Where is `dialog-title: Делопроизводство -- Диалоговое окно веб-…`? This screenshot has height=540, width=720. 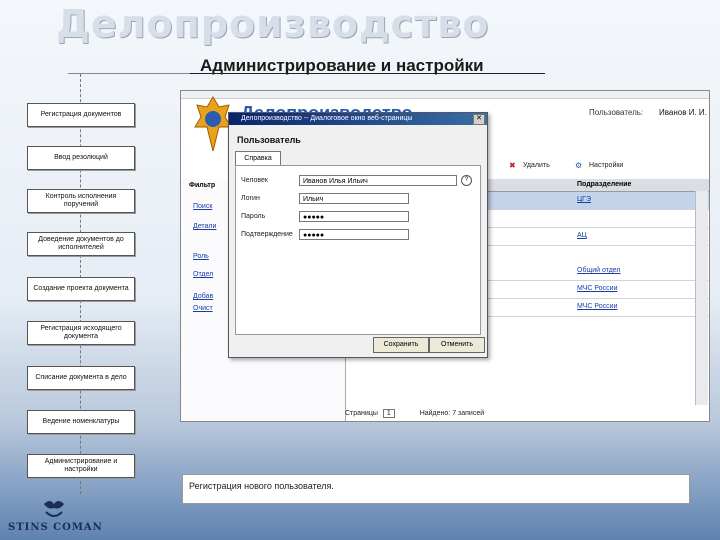 dialog-title: Делопроизводство -- Диалоговое окно веб-… is located at coordinates (358, 119).